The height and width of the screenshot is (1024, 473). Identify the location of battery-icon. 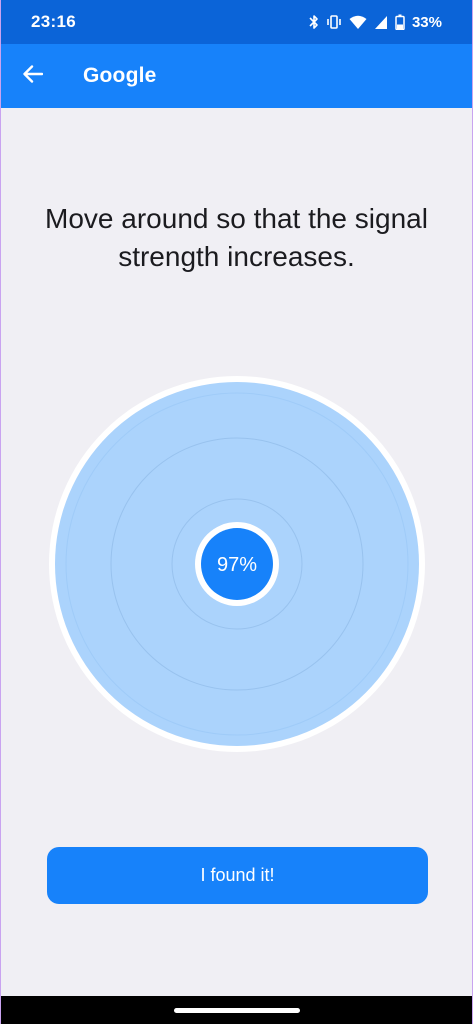
(400, 22).